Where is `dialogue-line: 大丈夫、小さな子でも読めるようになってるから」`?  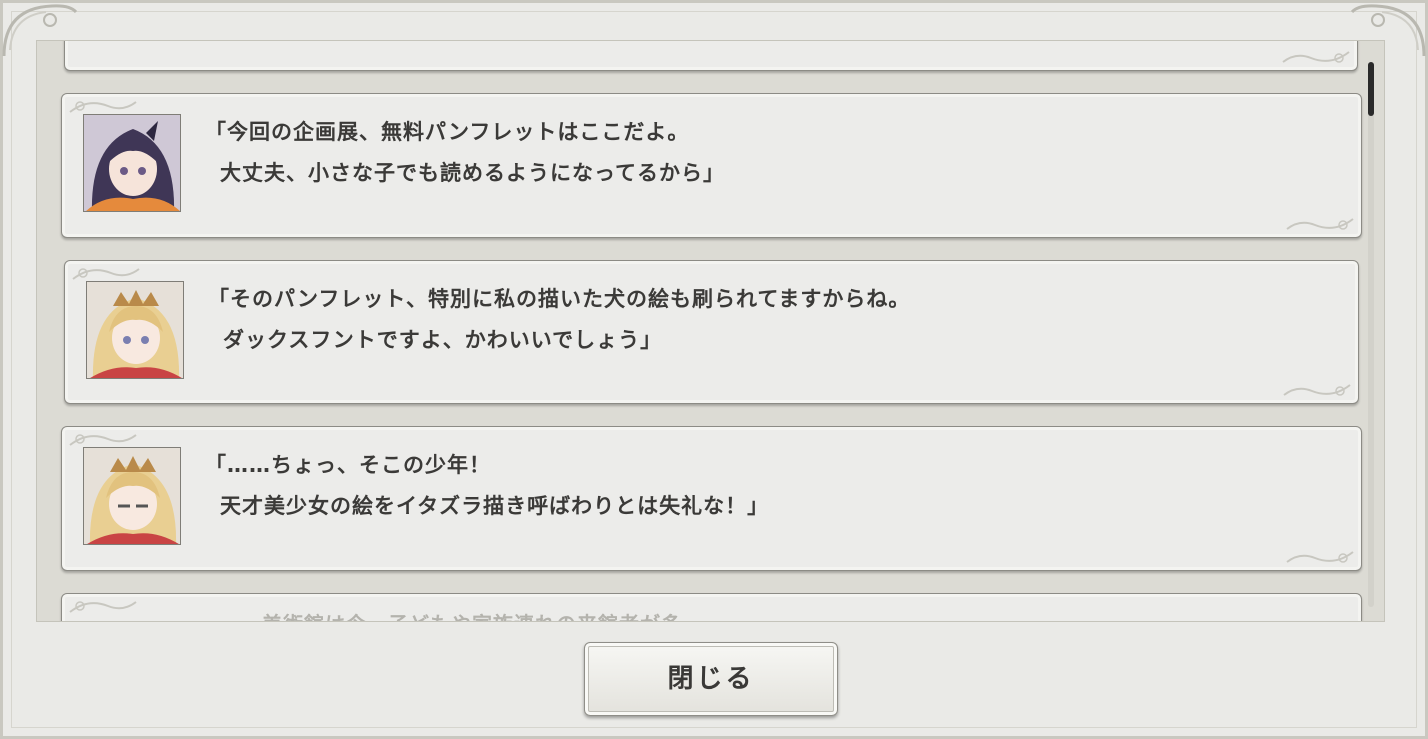 dialogue-line: 大丈夫、小さな子でも読めるようになってるから」 is located at coordinates (472, 173).